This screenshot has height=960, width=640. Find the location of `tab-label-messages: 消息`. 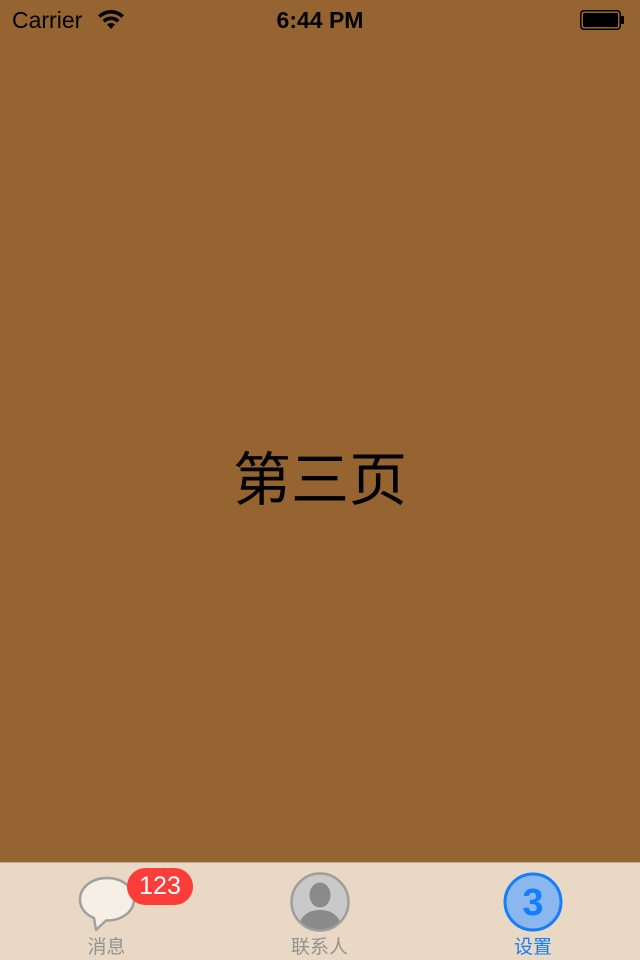

tab-label-messages: 消息 is located at coordinates (106, 947).